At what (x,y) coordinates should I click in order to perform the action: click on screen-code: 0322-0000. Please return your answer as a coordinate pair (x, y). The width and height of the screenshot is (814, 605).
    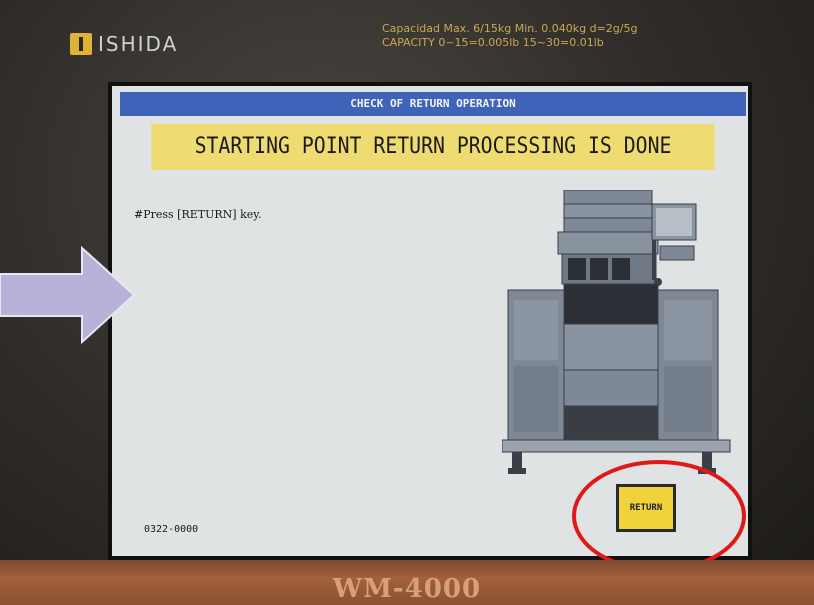
    Looking at the image, I should click on (171, 529).